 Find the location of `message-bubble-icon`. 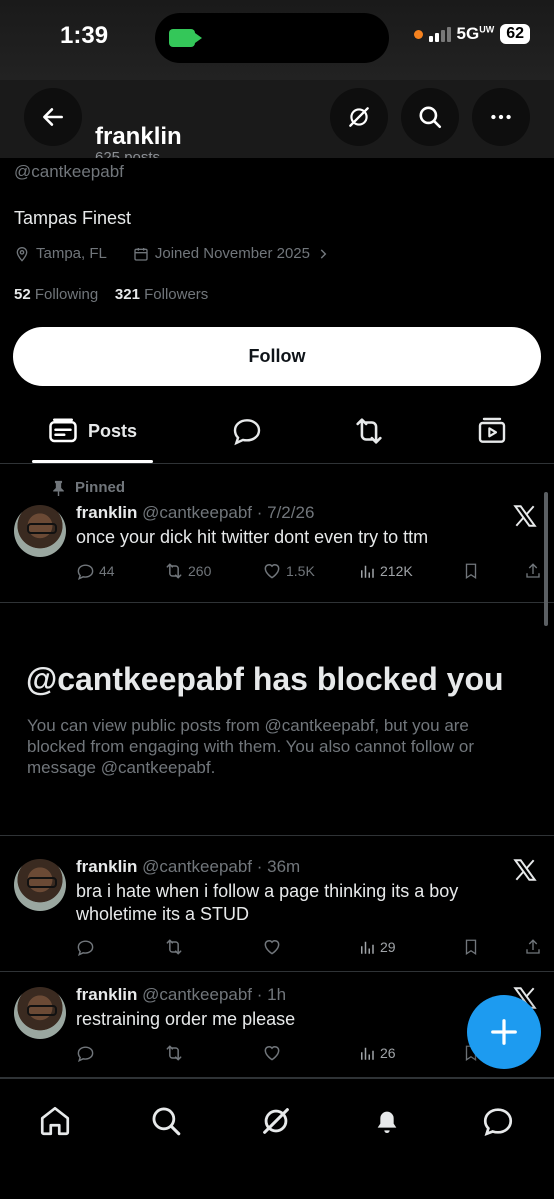

message-bubble-icon is located at coordinates (498, 1122).